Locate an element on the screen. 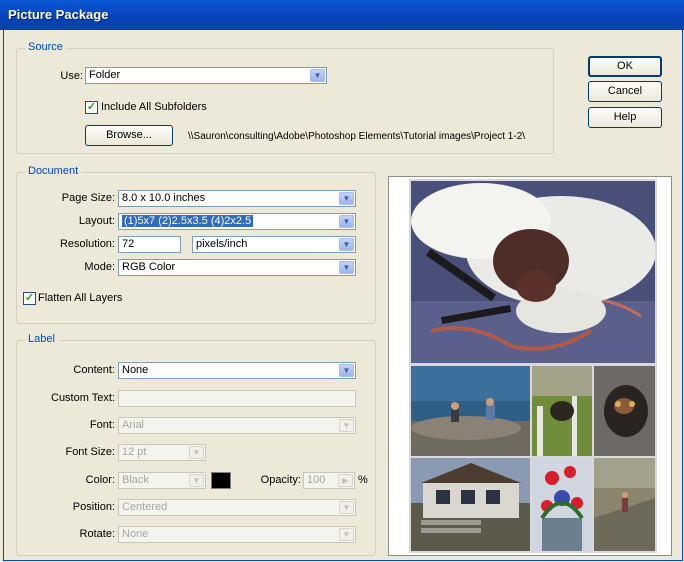 The image size is (684, 562). font-value: Arial is located at coordinates (133, 425).